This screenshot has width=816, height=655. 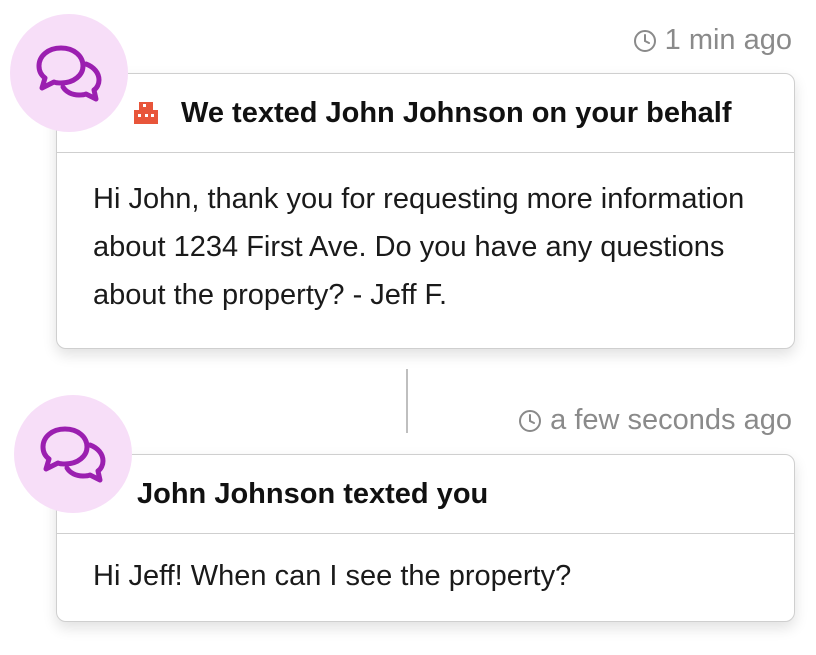 I want to click on event-timestamp: 1 min ago, so click(x=712, y=40).